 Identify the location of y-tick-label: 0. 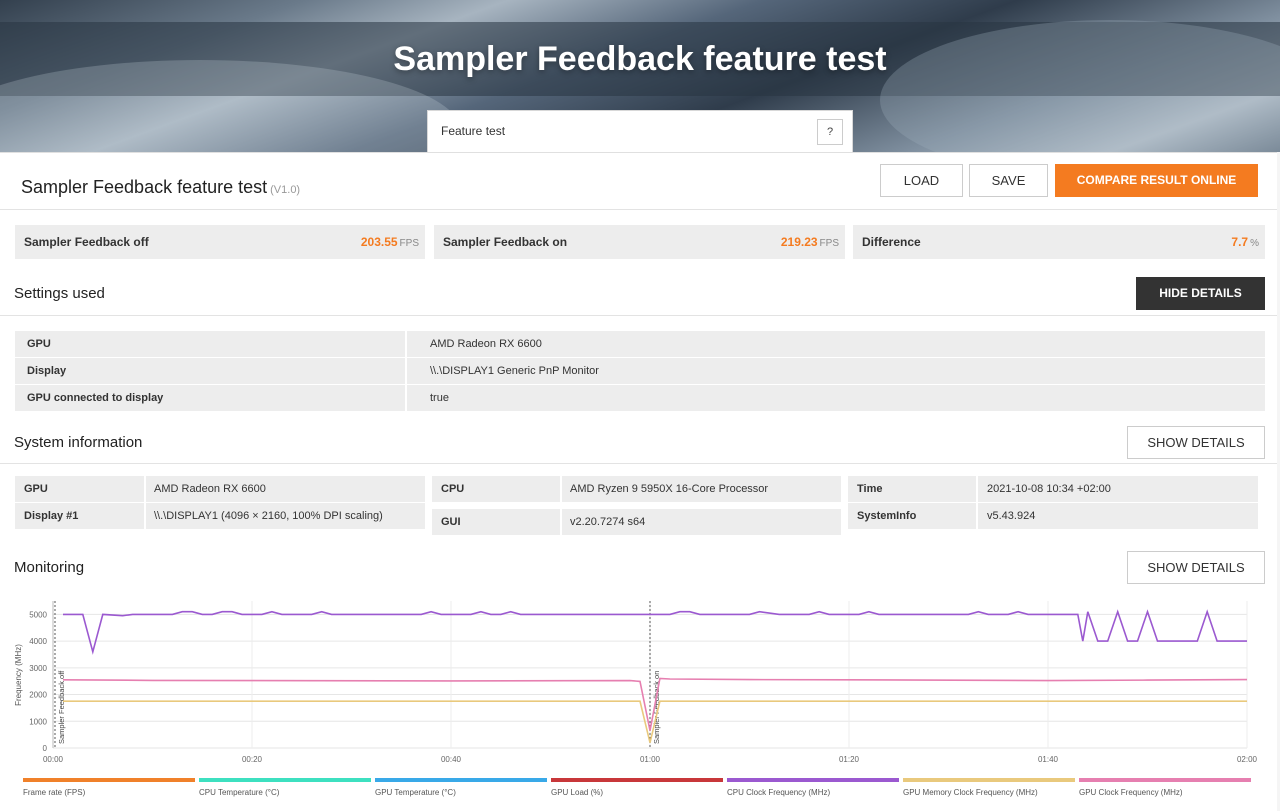
(45, 748).